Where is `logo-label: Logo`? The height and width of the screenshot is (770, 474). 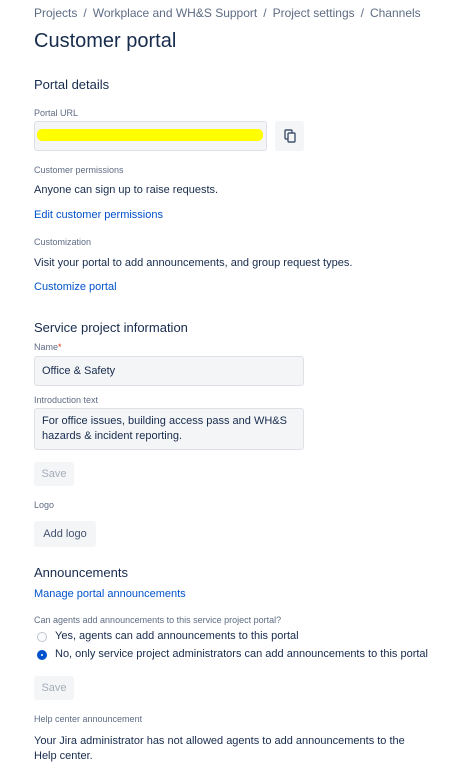
logo-label: Logo is located at coordinates (44, 505).